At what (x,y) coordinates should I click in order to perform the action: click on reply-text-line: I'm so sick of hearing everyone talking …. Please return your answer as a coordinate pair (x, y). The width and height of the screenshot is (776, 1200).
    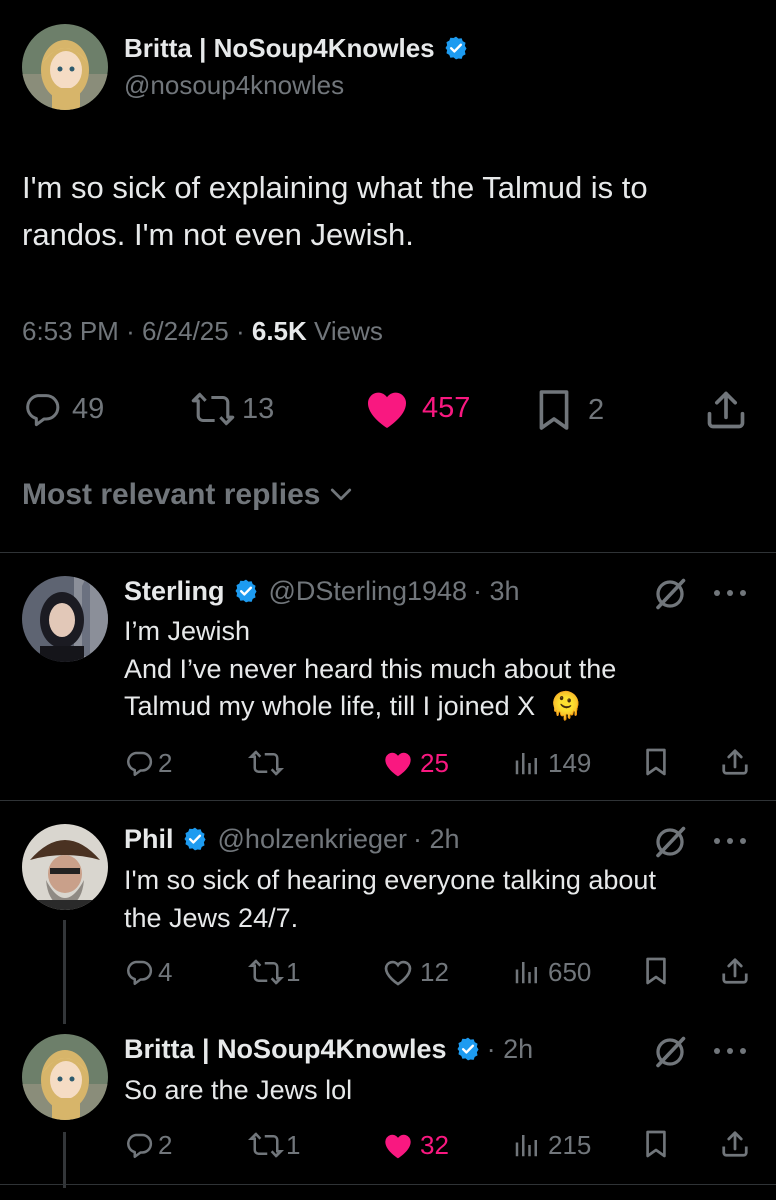
    Looking at the image, I should click on (390, 880).